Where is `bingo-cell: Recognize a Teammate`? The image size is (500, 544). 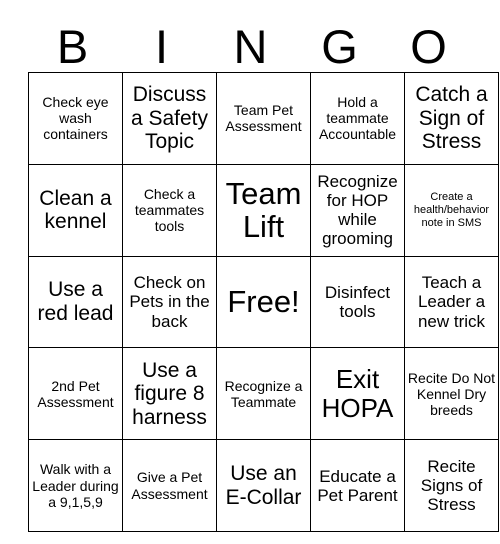 bingo-cell: Recognize a Teammate is located at coordinates (263, 394).